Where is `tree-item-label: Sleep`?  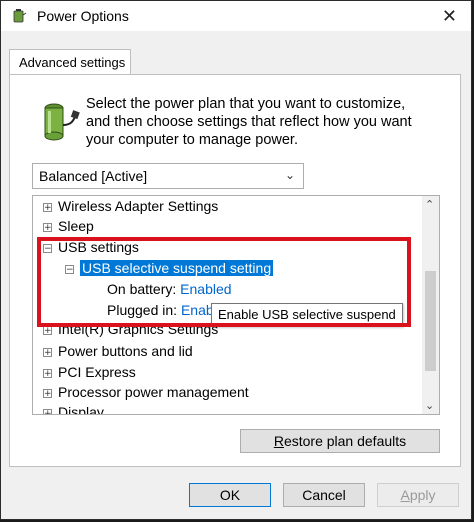 tree-item-label: Sleep is located at coordinates (76, 226).